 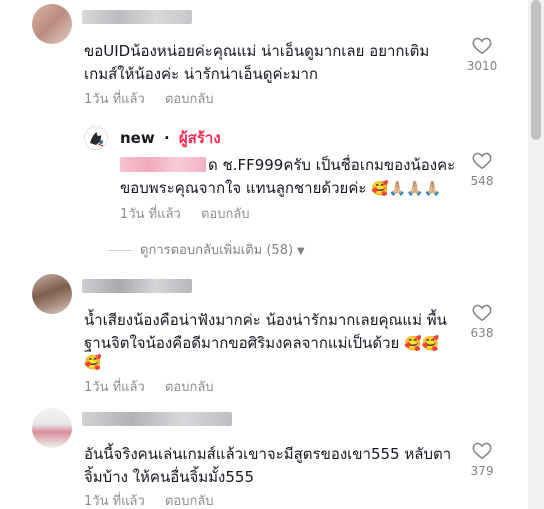 I want to click on reply-text: ขอบพระคุณจากใจ แทนลูกชายด้วยค่ะ 🥰🙏🏼🙏🏼🙏🏼, so click(x=280, y=188).